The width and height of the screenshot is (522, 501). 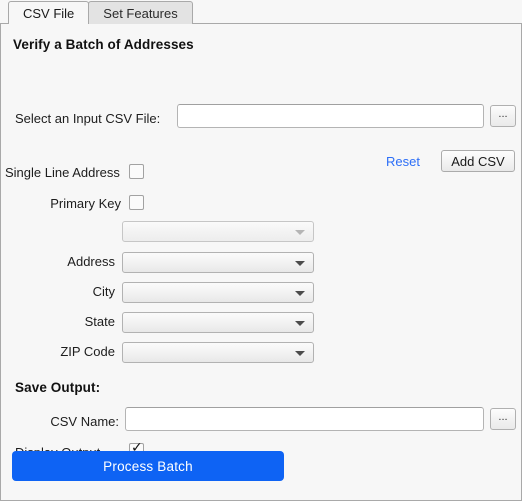 What do you see at coordinates (58, 387) in the screenshot?
I see `save-output-title: Save Output:` at bounding box center [58, 387].